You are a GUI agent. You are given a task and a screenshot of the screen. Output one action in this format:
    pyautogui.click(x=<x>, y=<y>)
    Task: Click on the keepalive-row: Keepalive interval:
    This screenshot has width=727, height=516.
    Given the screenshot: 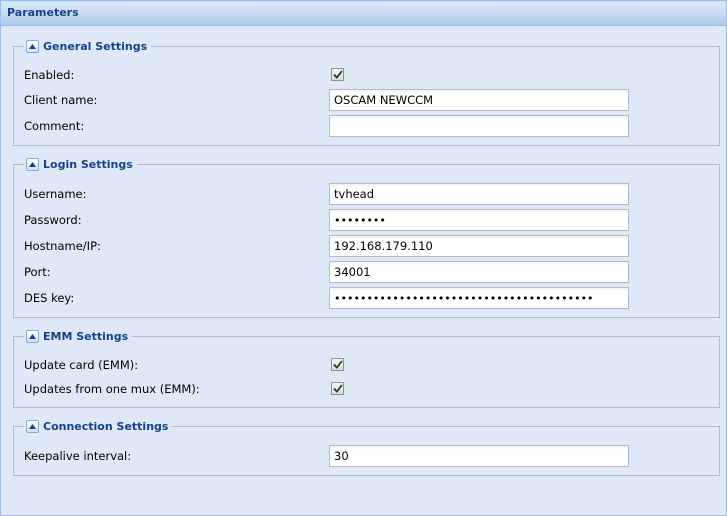 What is the action you would take?
    pyautogui.click(x=366, y=456)
    